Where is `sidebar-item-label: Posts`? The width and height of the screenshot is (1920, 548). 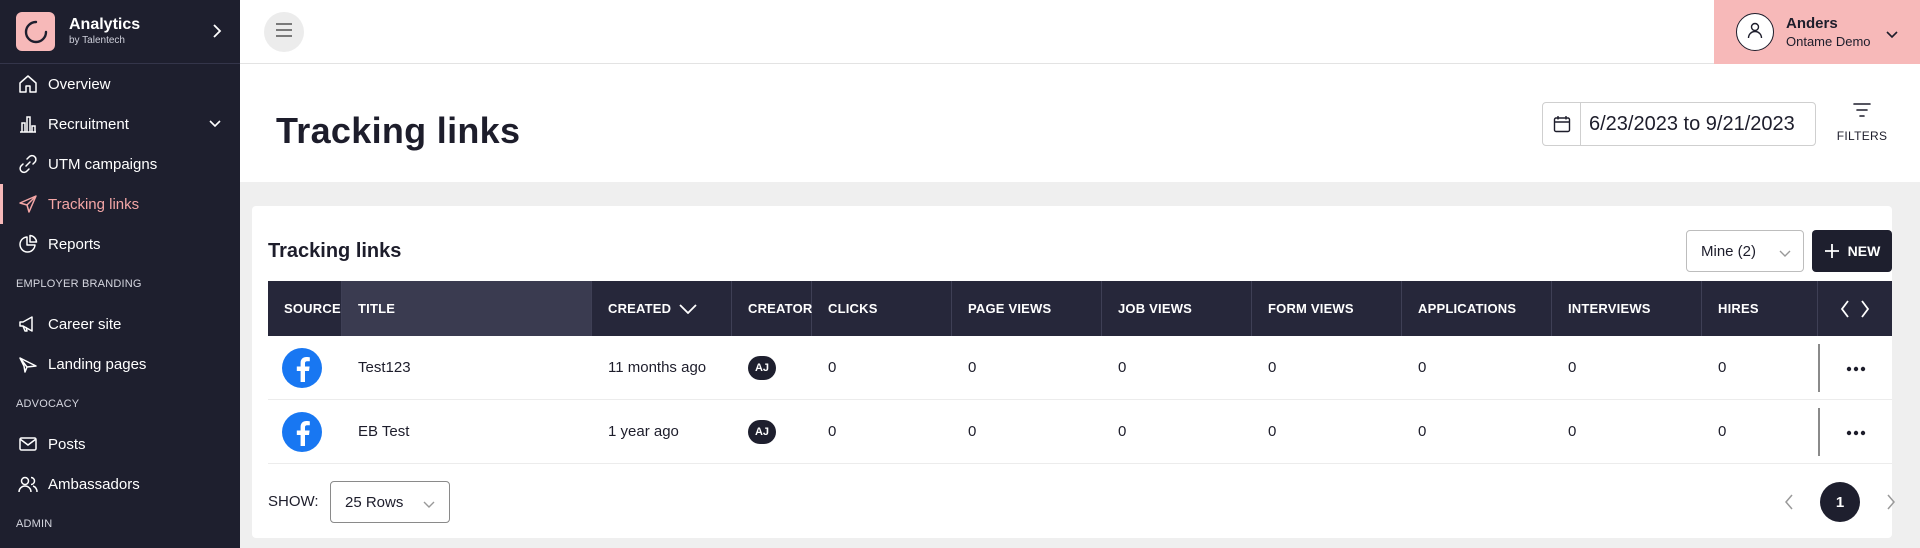
sidebar-item-label: Posts is located at coordinates (67, 444).